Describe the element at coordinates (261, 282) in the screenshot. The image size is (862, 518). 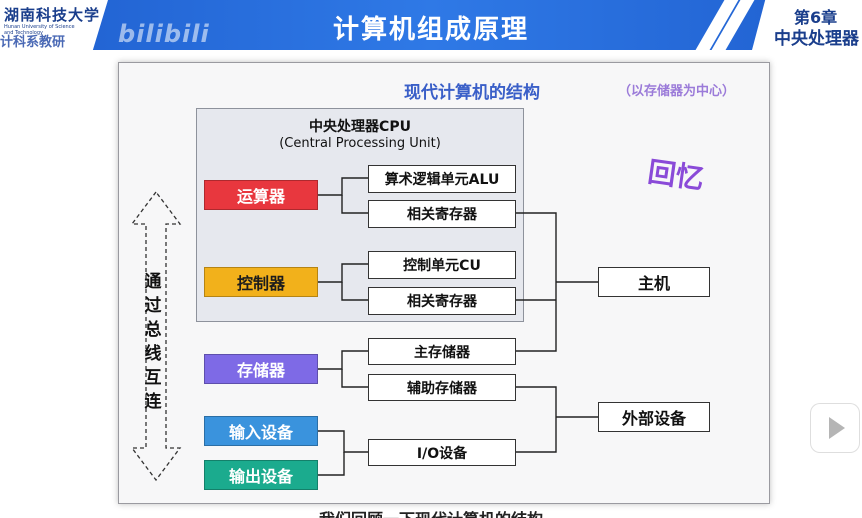
I see `control-component: 控制器` at that location.